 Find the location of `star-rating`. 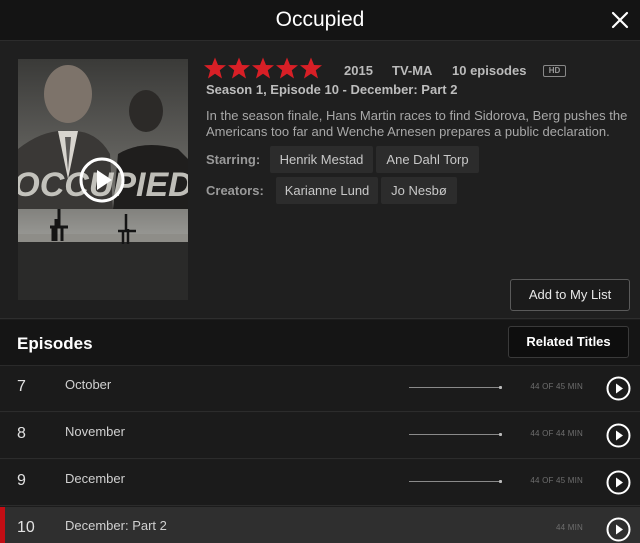

star-rating is located at coordinates (263, 69).